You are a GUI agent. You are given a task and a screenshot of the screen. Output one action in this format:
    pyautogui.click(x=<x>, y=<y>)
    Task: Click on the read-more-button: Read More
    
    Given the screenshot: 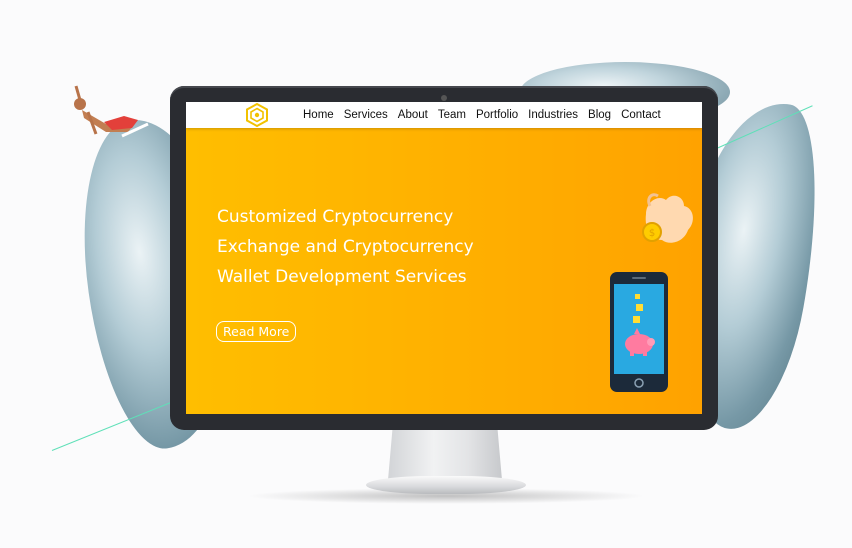 What is the action you would take?
    pyautogui.click(x=256, y=331)
    